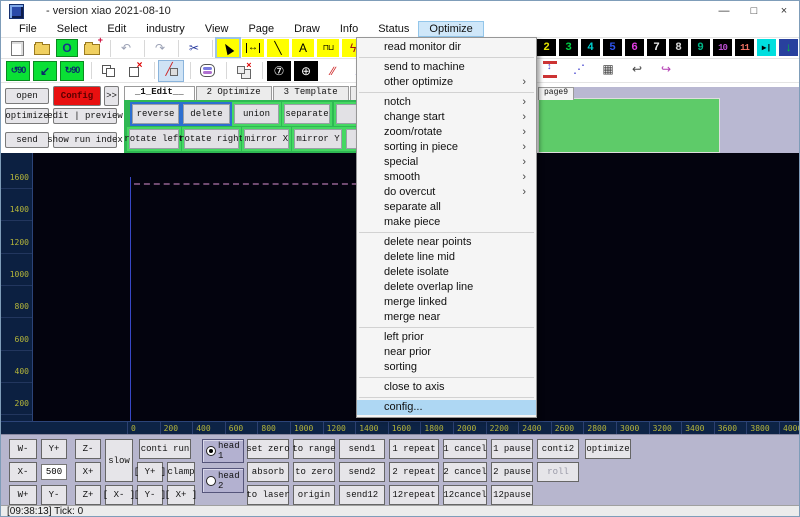 The height and width of the screenshot is (517, 800). I want to click on menu-edit: Edit, so click(116, 29).